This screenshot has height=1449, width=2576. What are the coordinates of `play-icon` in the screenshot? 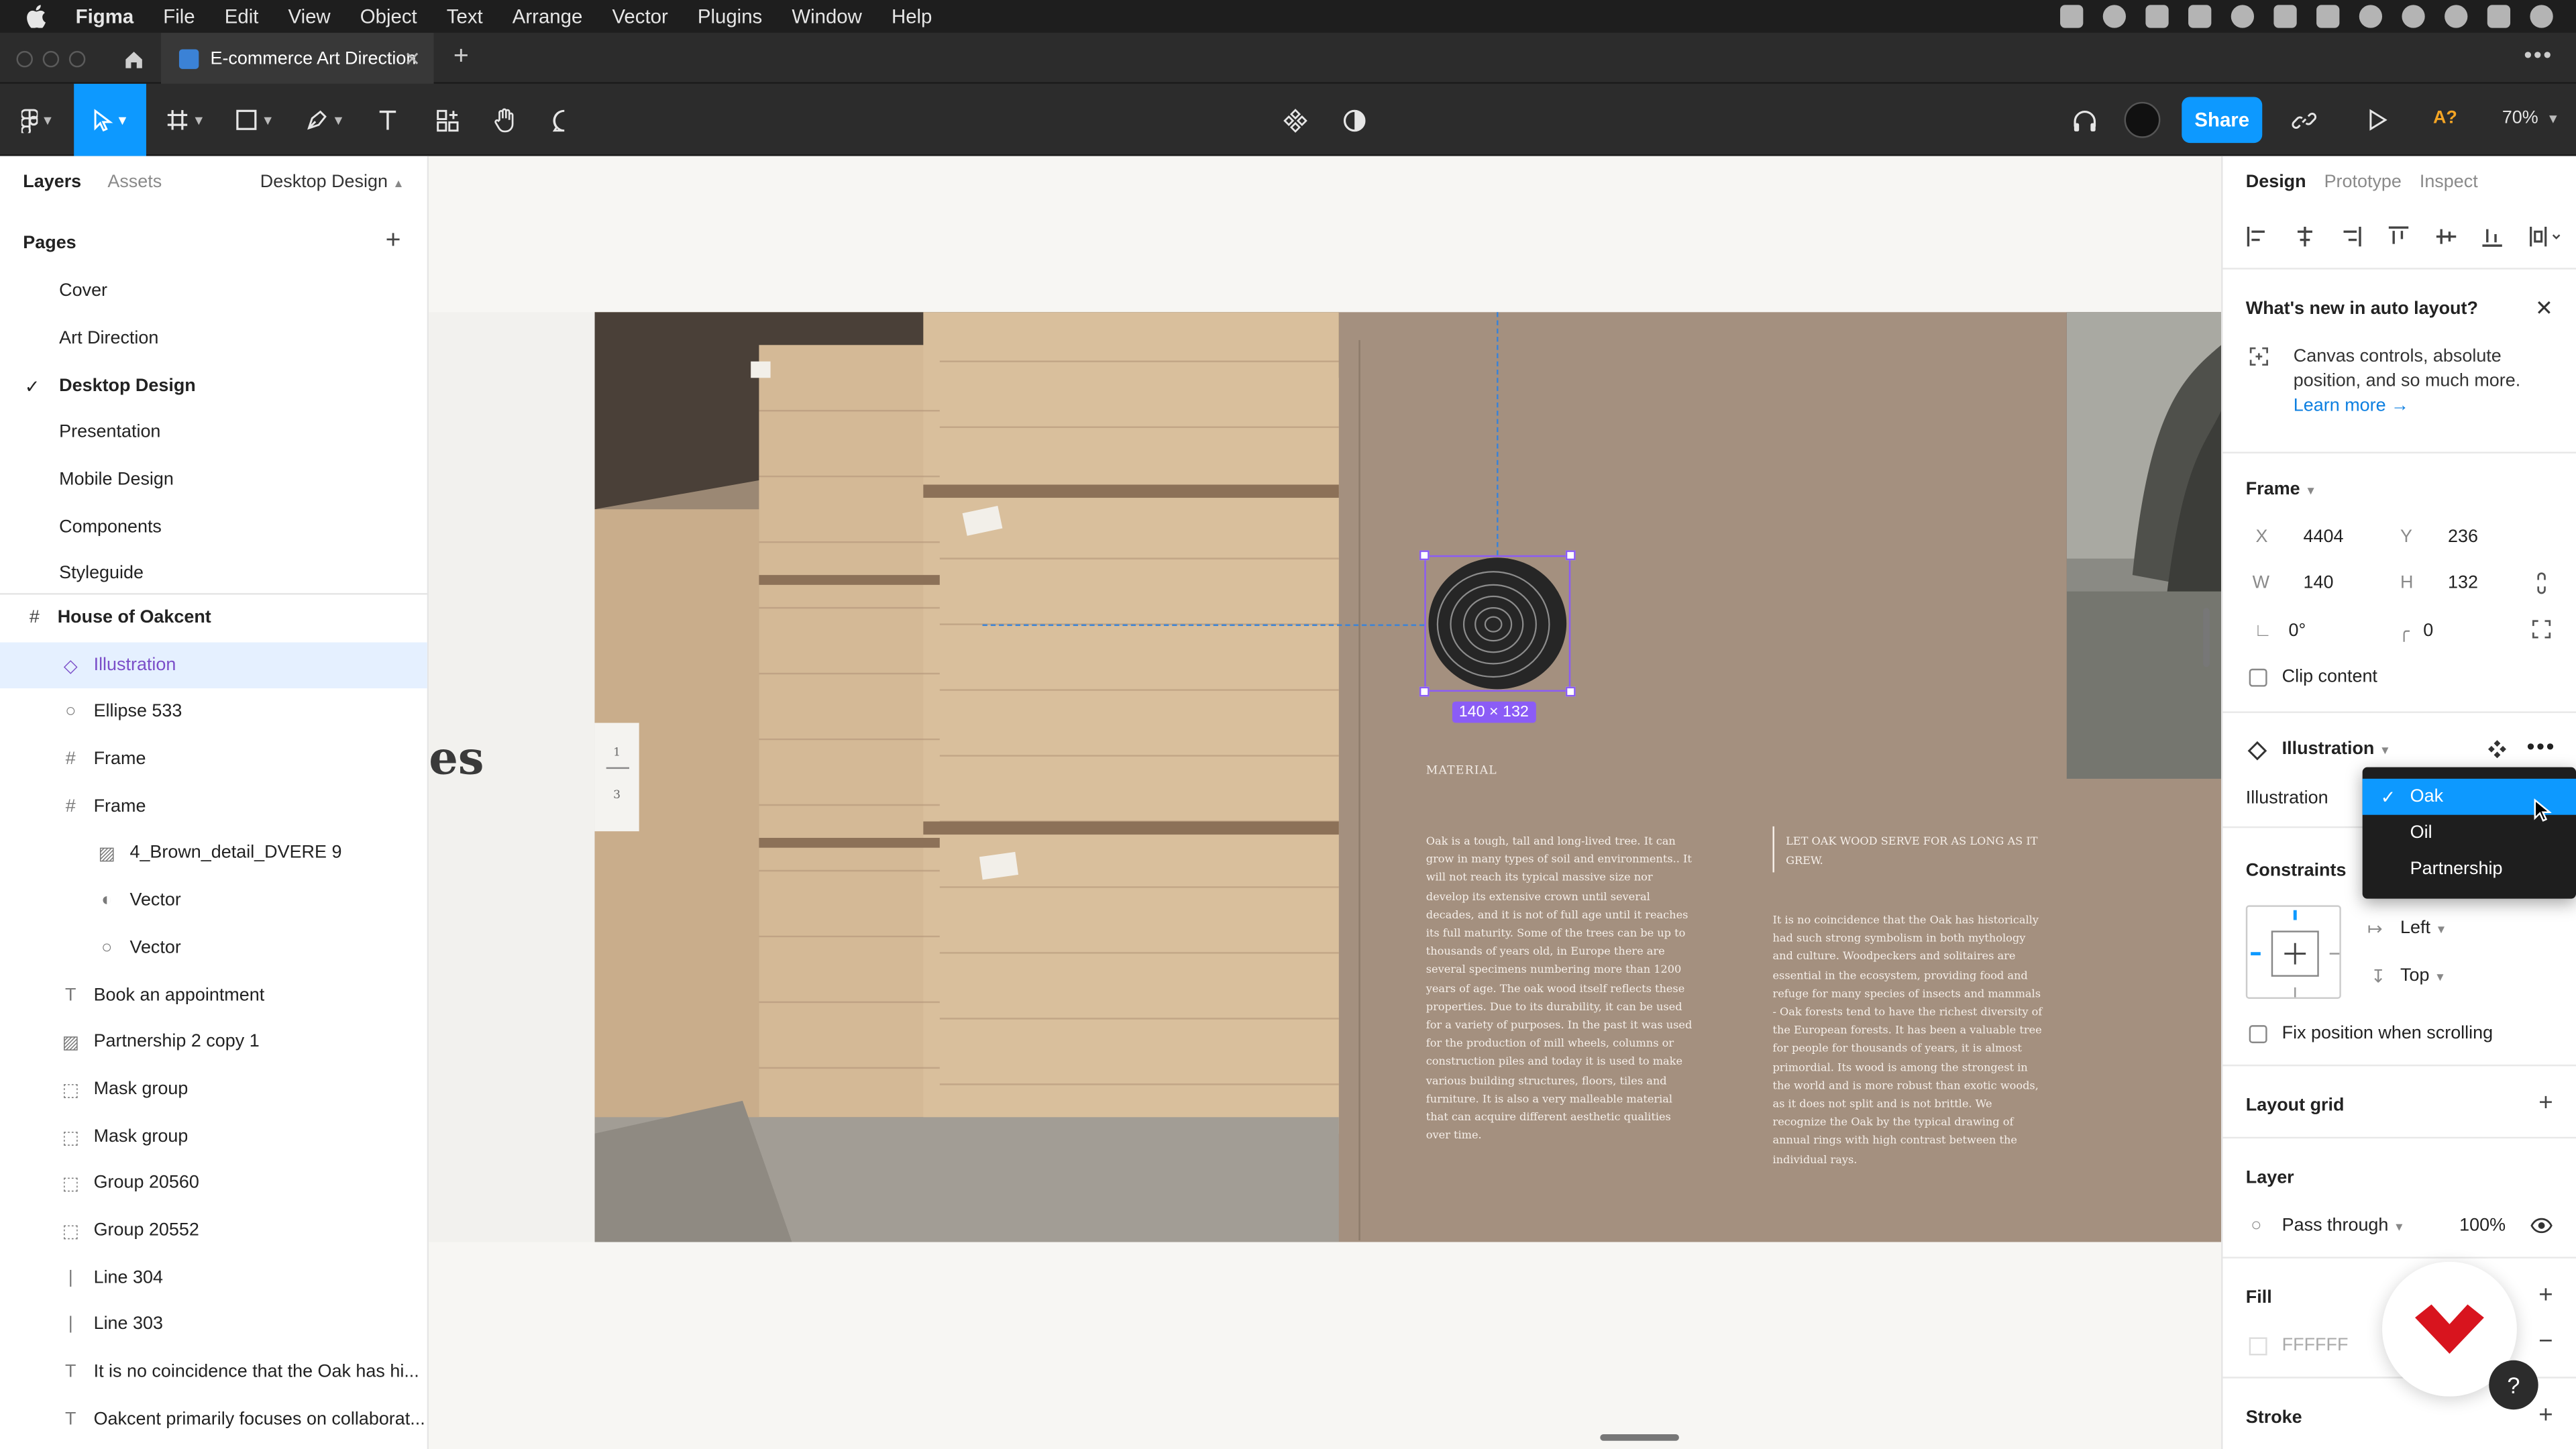 It's located at (2243, 16).